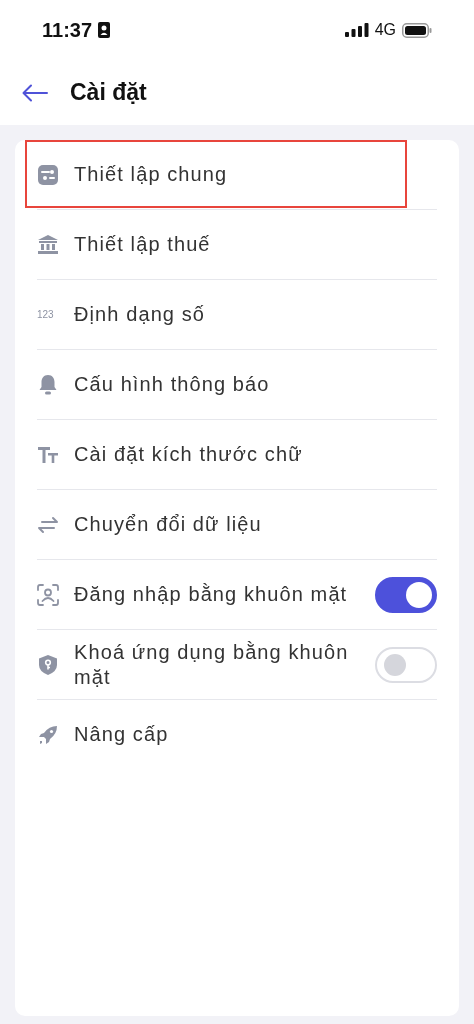 The image size is (474, 1024). Describe the element at coordinates (48, 734) in the screenshot. I see `rocket-icon` at that location.